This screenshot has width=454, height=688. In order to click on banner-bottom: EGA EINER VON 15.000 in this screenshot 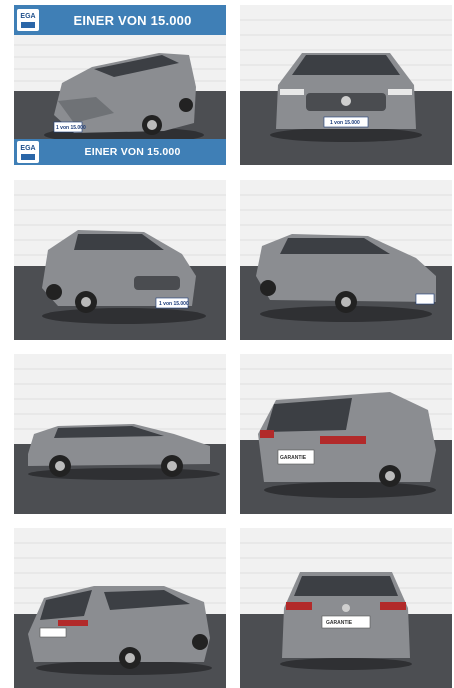, I will do `click(120, 152)`.